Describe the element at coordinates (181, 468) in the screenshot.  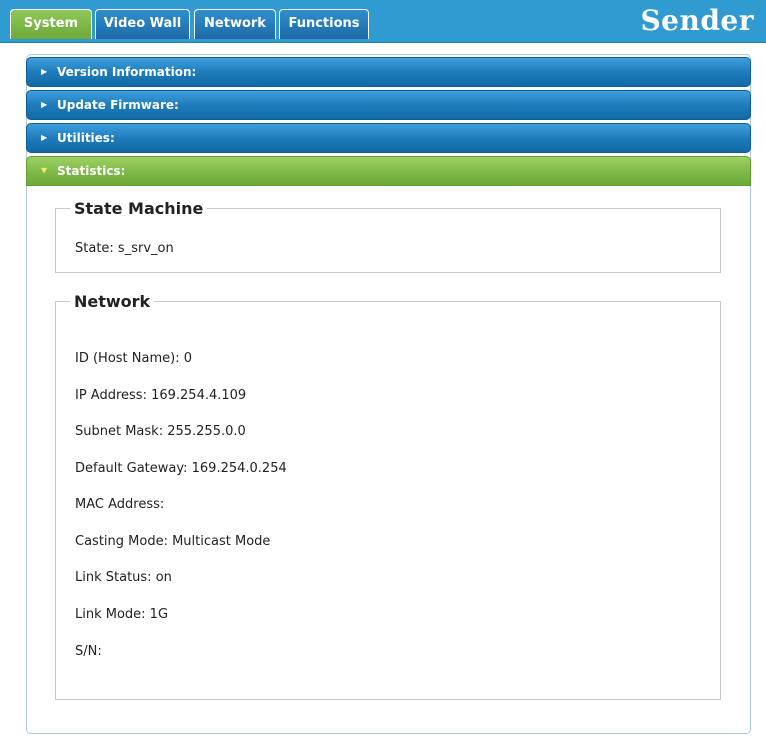
I see `default-gateway-value: Default Gateway: 169.254.0.254` at that location.